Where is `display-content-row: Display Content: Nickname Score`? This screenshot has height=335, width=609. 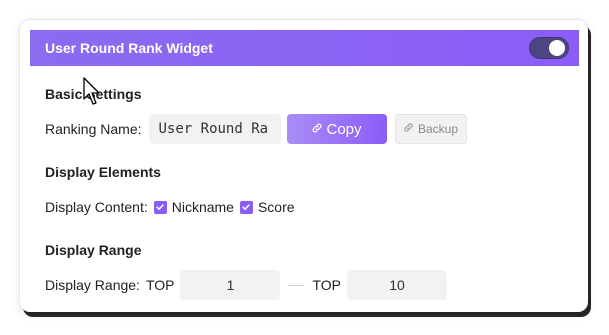
display-content-row: Display Content: Nickname Score is located at coordinates (170, 207).